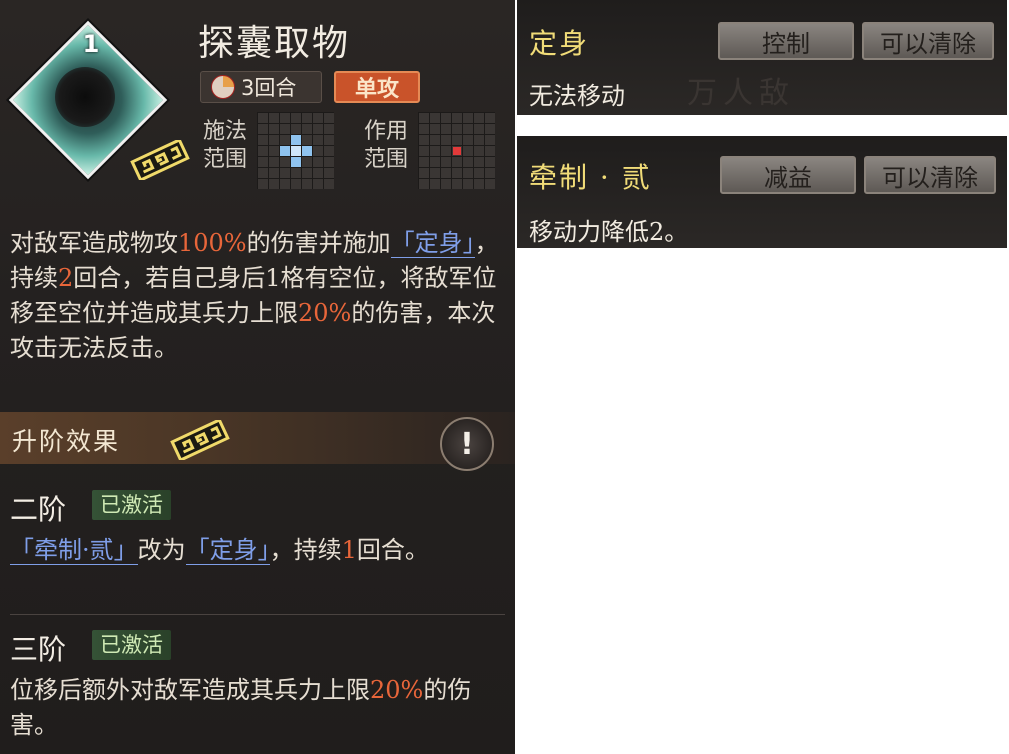 The width and height of the screenshot is (1009, 754). What do you see at coordinates (590, 177) in the screenshot?
I see `status-name: 牵制 · 贰` at bounding box center [590, 177].